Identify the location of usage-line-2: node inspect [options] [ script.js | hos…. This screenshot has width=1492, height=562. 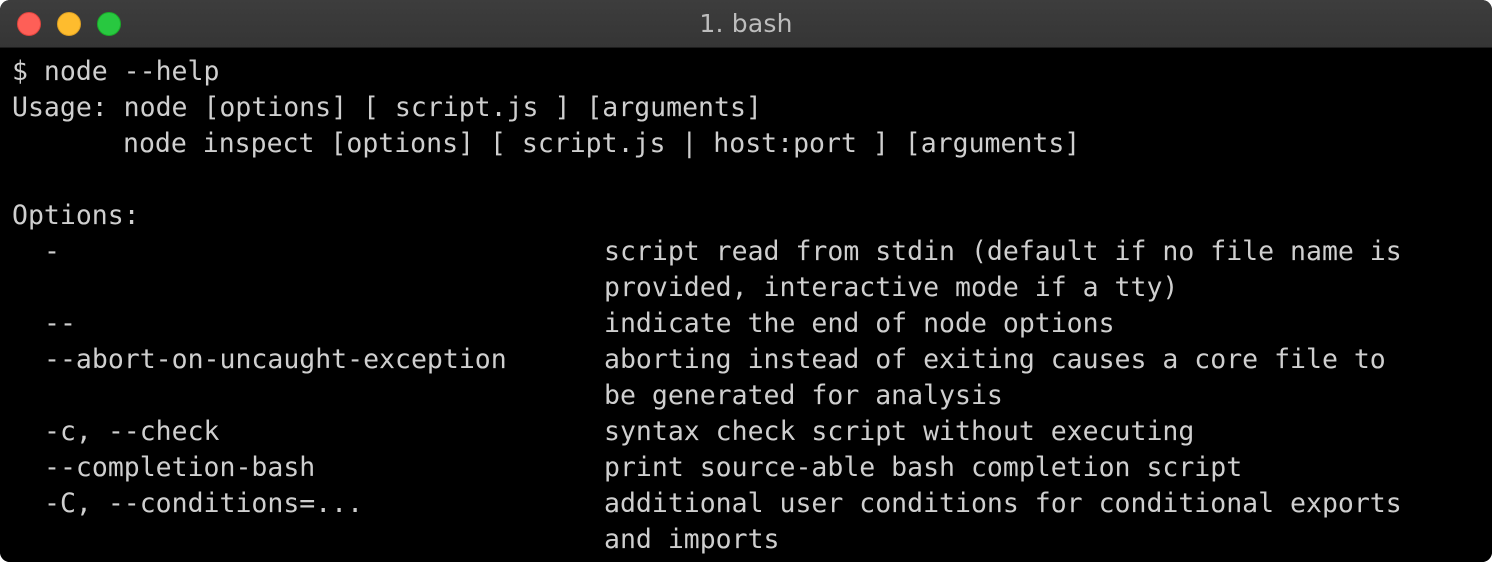
(752, 144).